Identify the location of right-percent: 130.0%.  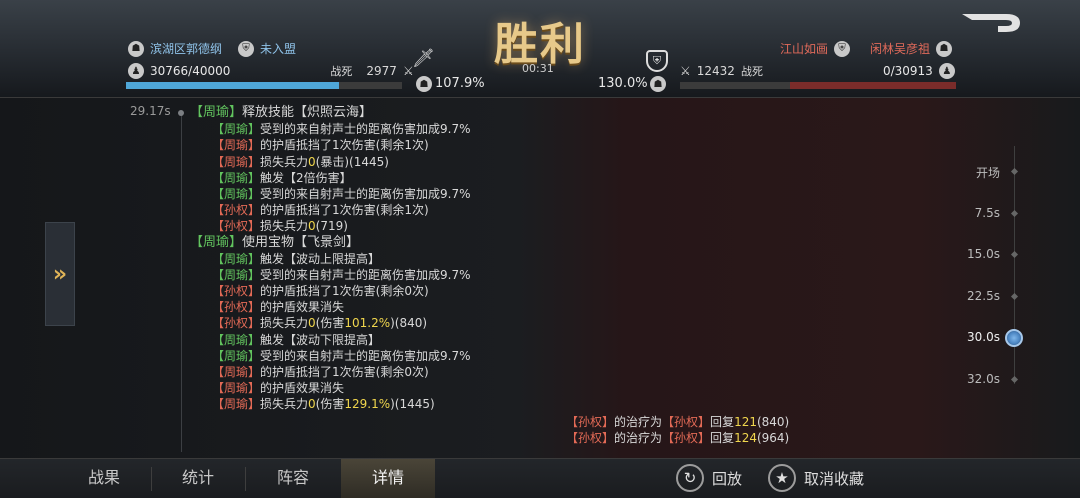
(623, 83).